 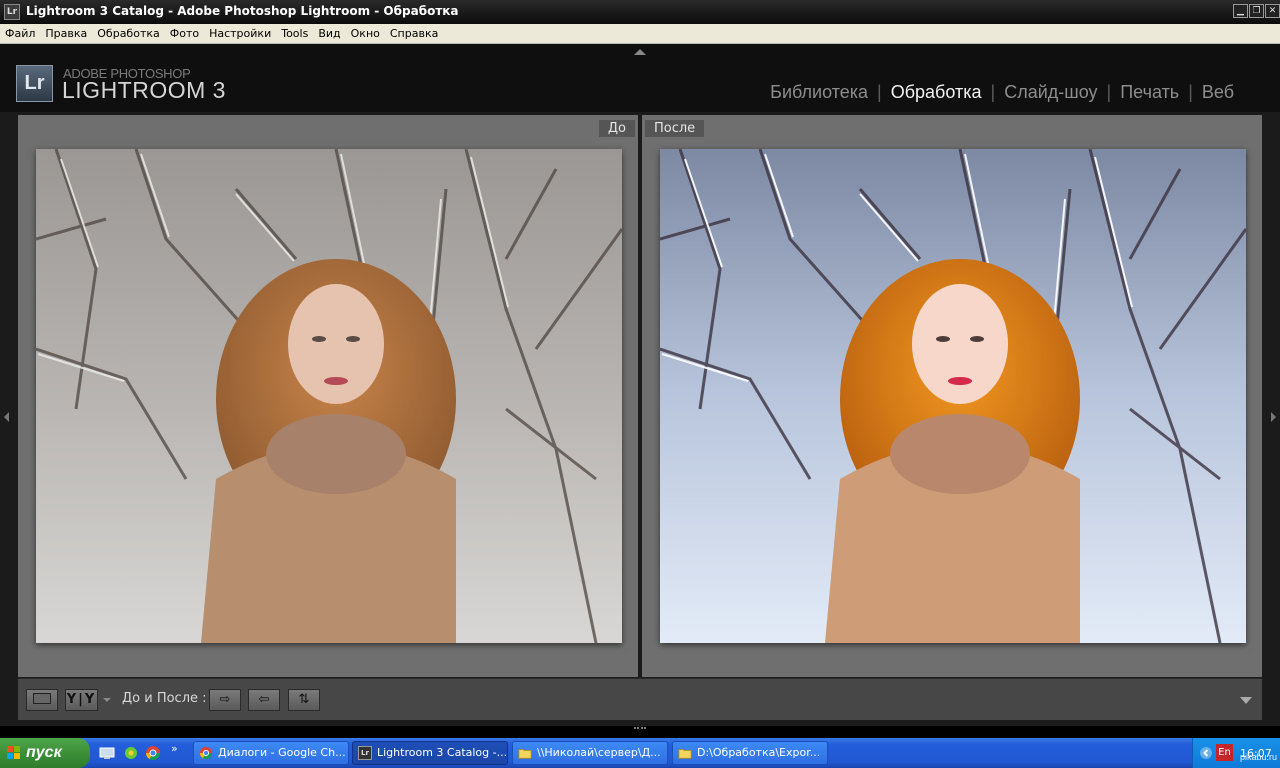 I want to click on logo-product-name: LIGHTROOM 3, so click(x=144, y=90).